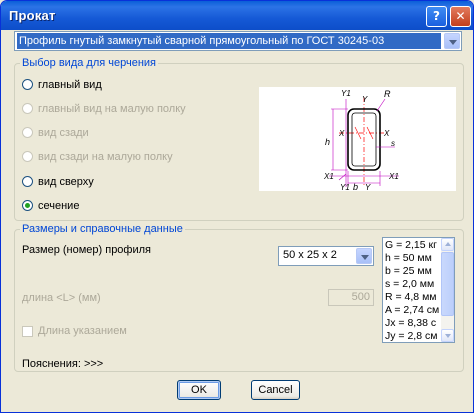  What do you see at coordinates (82, 331) in the screenshot?
I see `checkbox-label: Длина указанием` at bounding box center [82, 331].